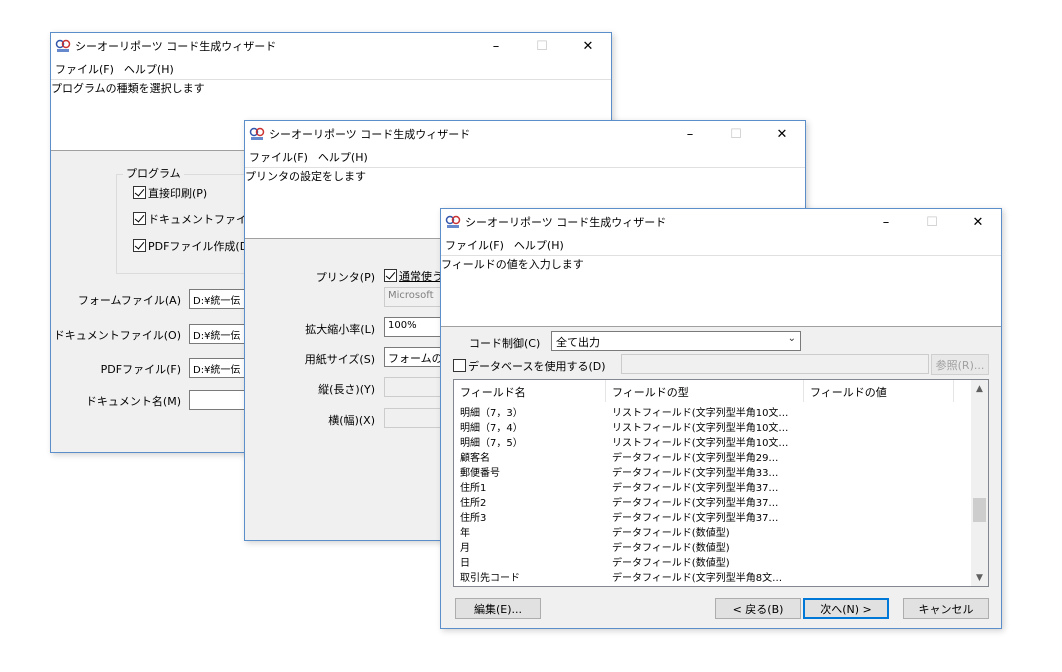 This screenshot has height=672, width=1062. I want to click on field-name-cell: 顧客名, so click(475, 458).